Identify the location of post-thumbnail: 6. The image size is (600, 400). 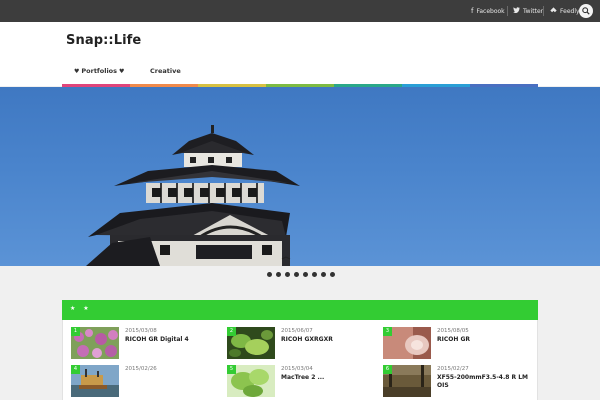
(407, 381).